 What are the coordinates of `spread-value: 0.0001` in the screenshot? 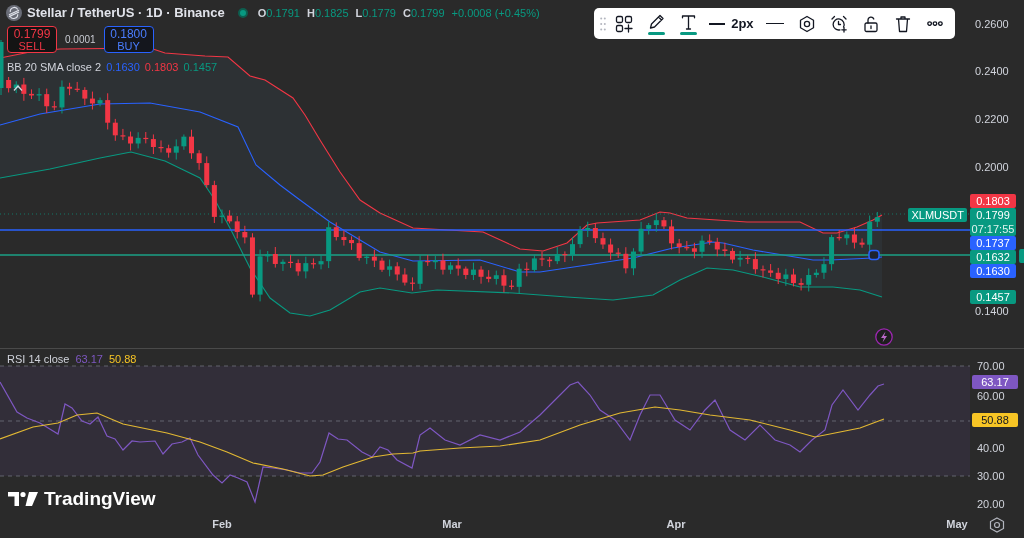 It's located at (80, 40).